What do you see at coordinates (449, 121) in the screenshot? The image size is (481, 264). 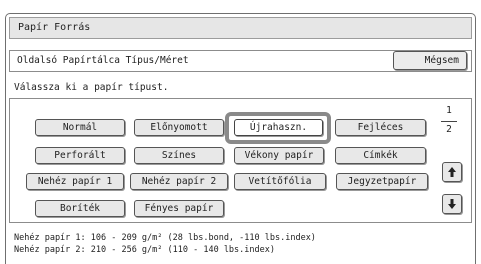 I see `page-divider` at bounding box center [449, 121].